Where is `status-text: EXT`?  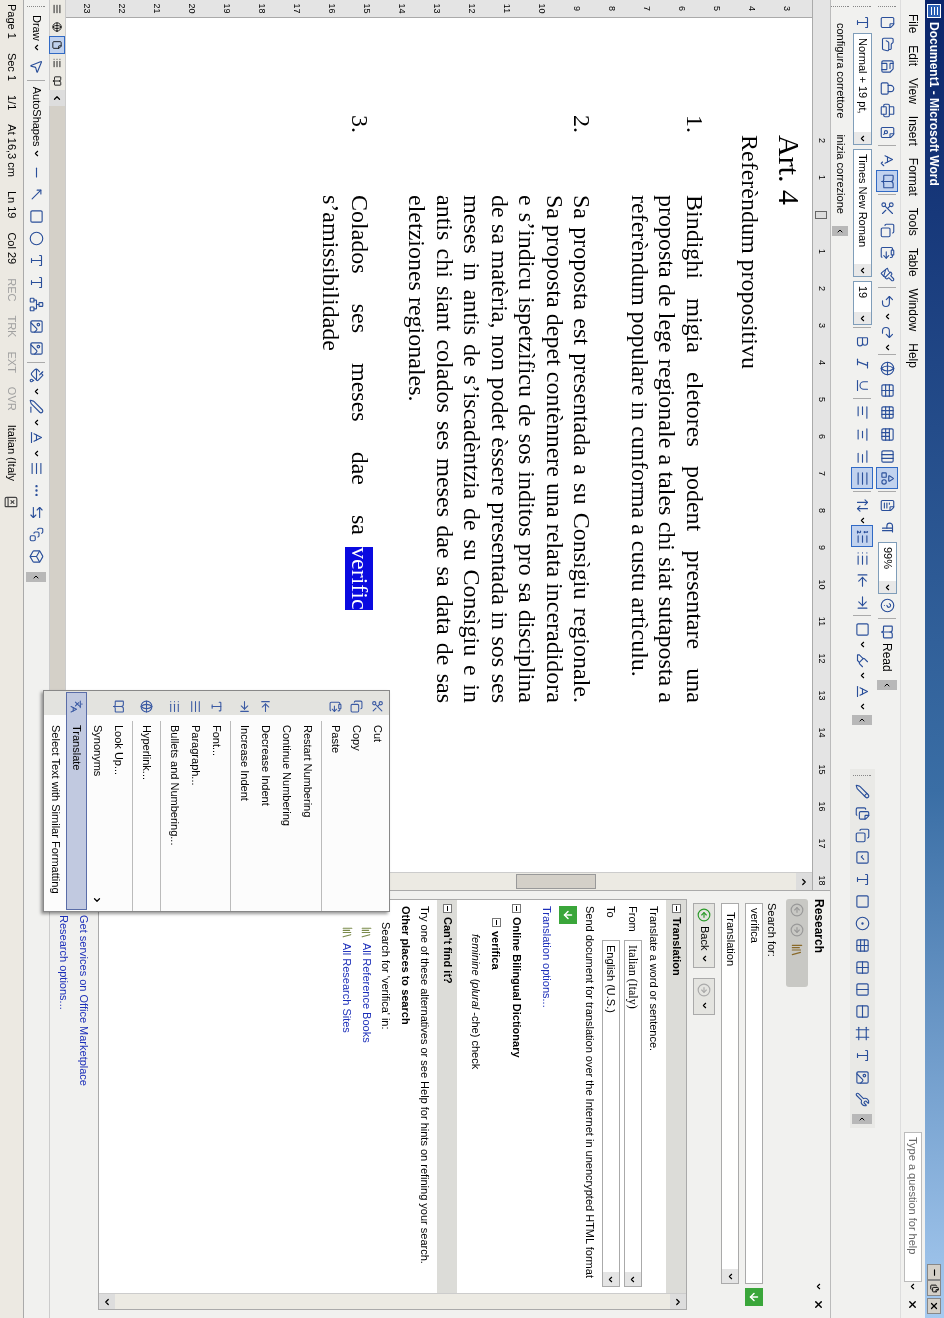
status-text: EXT is located at coordinates (11, 362).